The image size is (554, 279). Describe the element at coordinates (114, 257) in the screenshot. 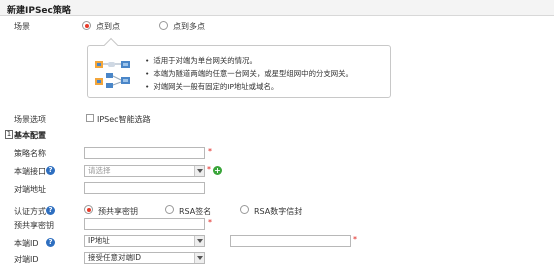

I see `peer-id-type-value: 接受任意对端ID` at that location.